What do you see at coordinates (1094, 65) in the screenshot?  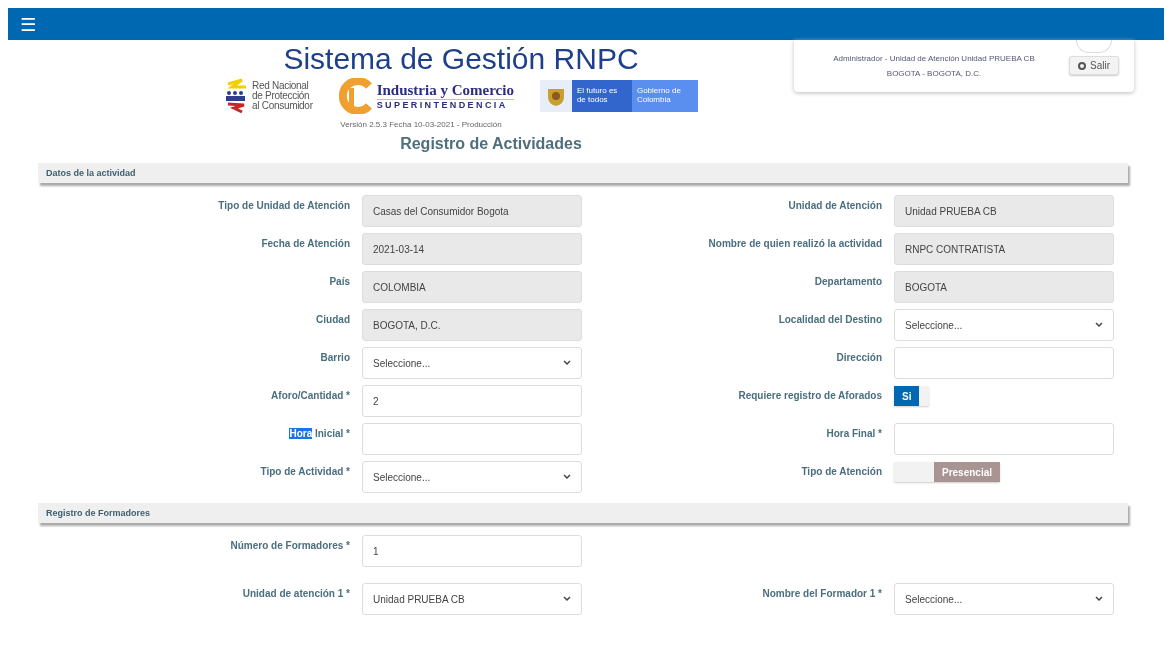 I see `logout-button: Salir` at bounding box center [1094, 65].